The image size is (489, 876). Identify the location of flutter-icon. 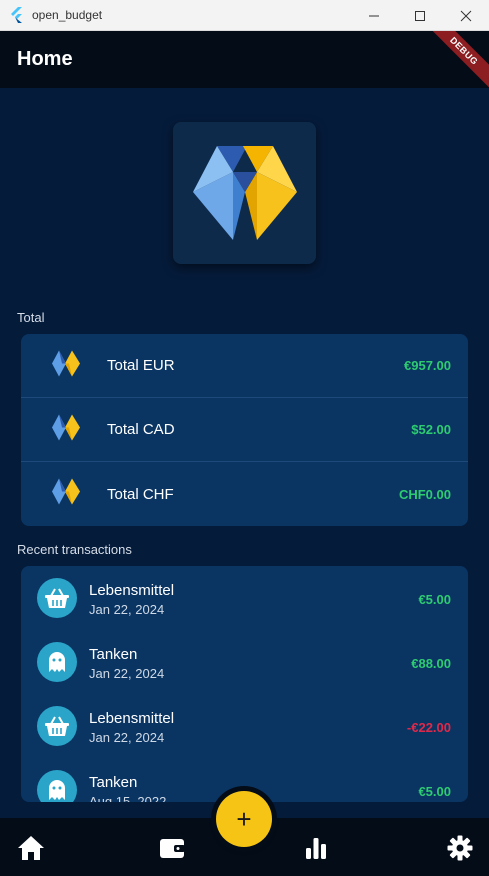
(18, 15).